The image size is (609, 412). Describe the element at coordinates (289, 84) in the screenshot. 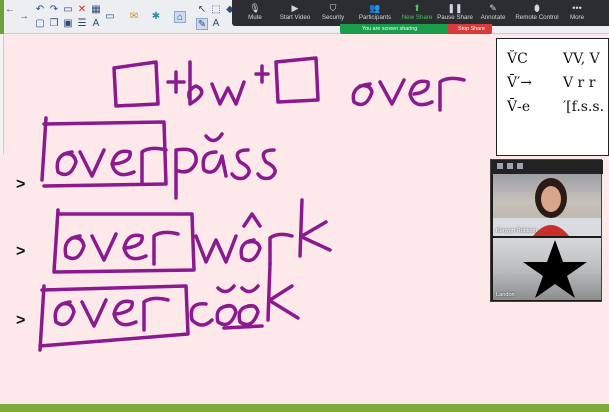

I see `formula-ink` at that location.